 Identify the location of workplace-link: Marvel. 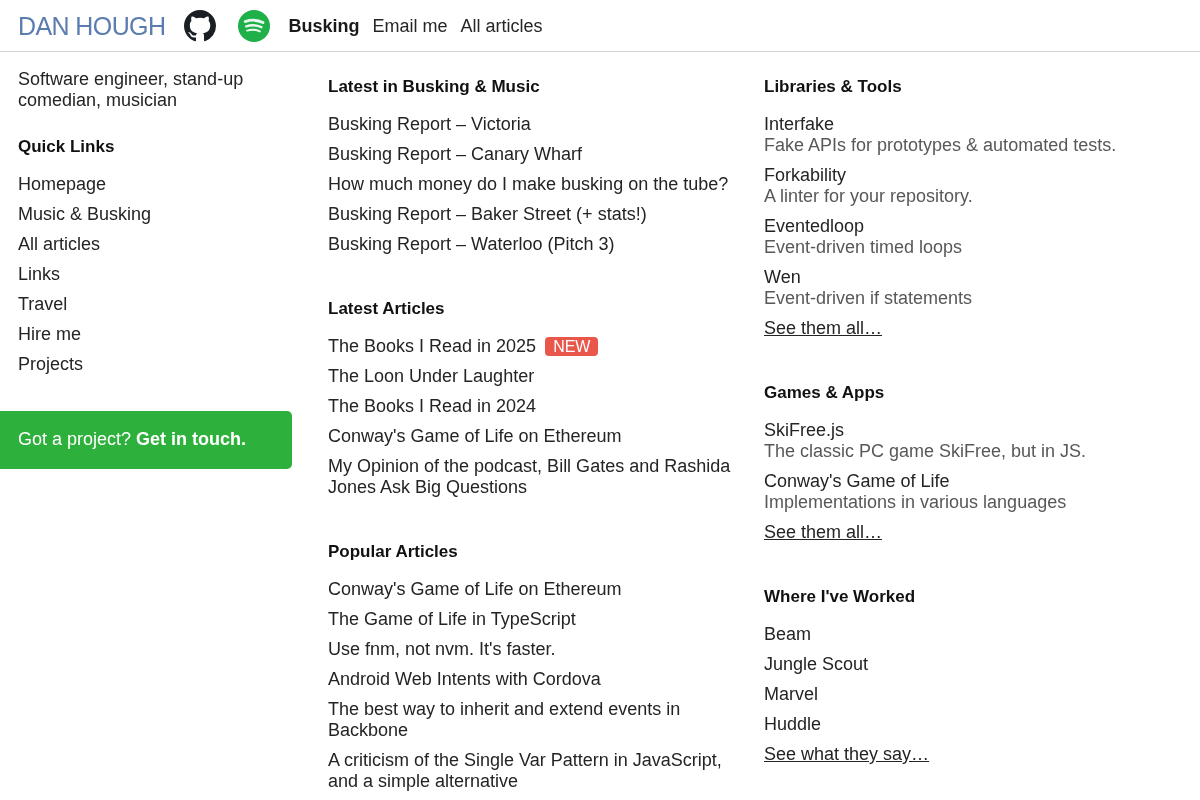
(791, 694).